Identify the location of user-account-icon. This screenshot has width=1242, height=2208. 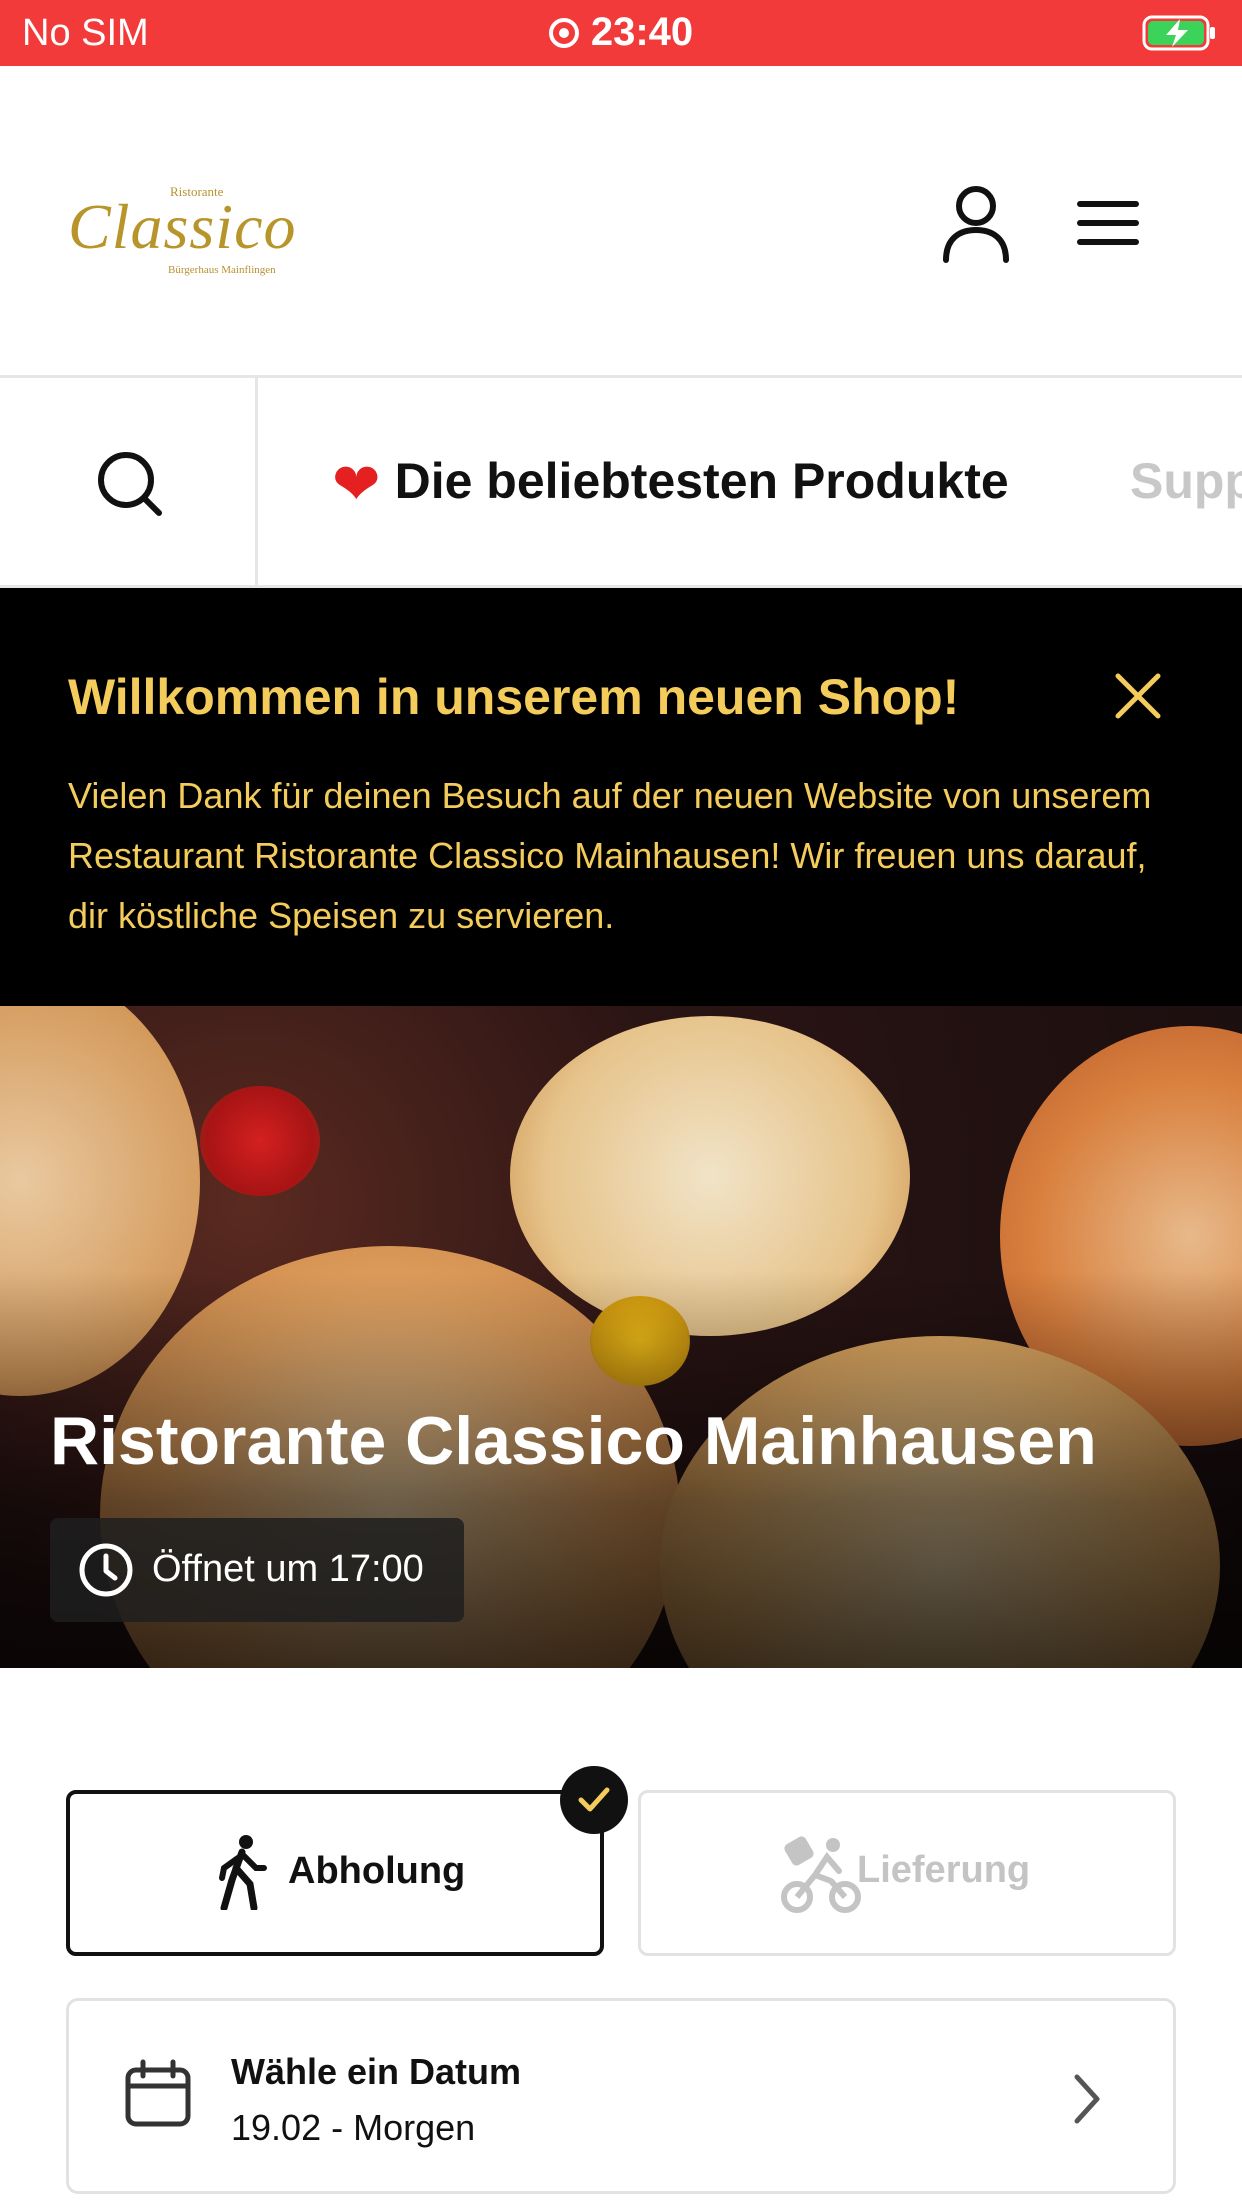
(976, 224).